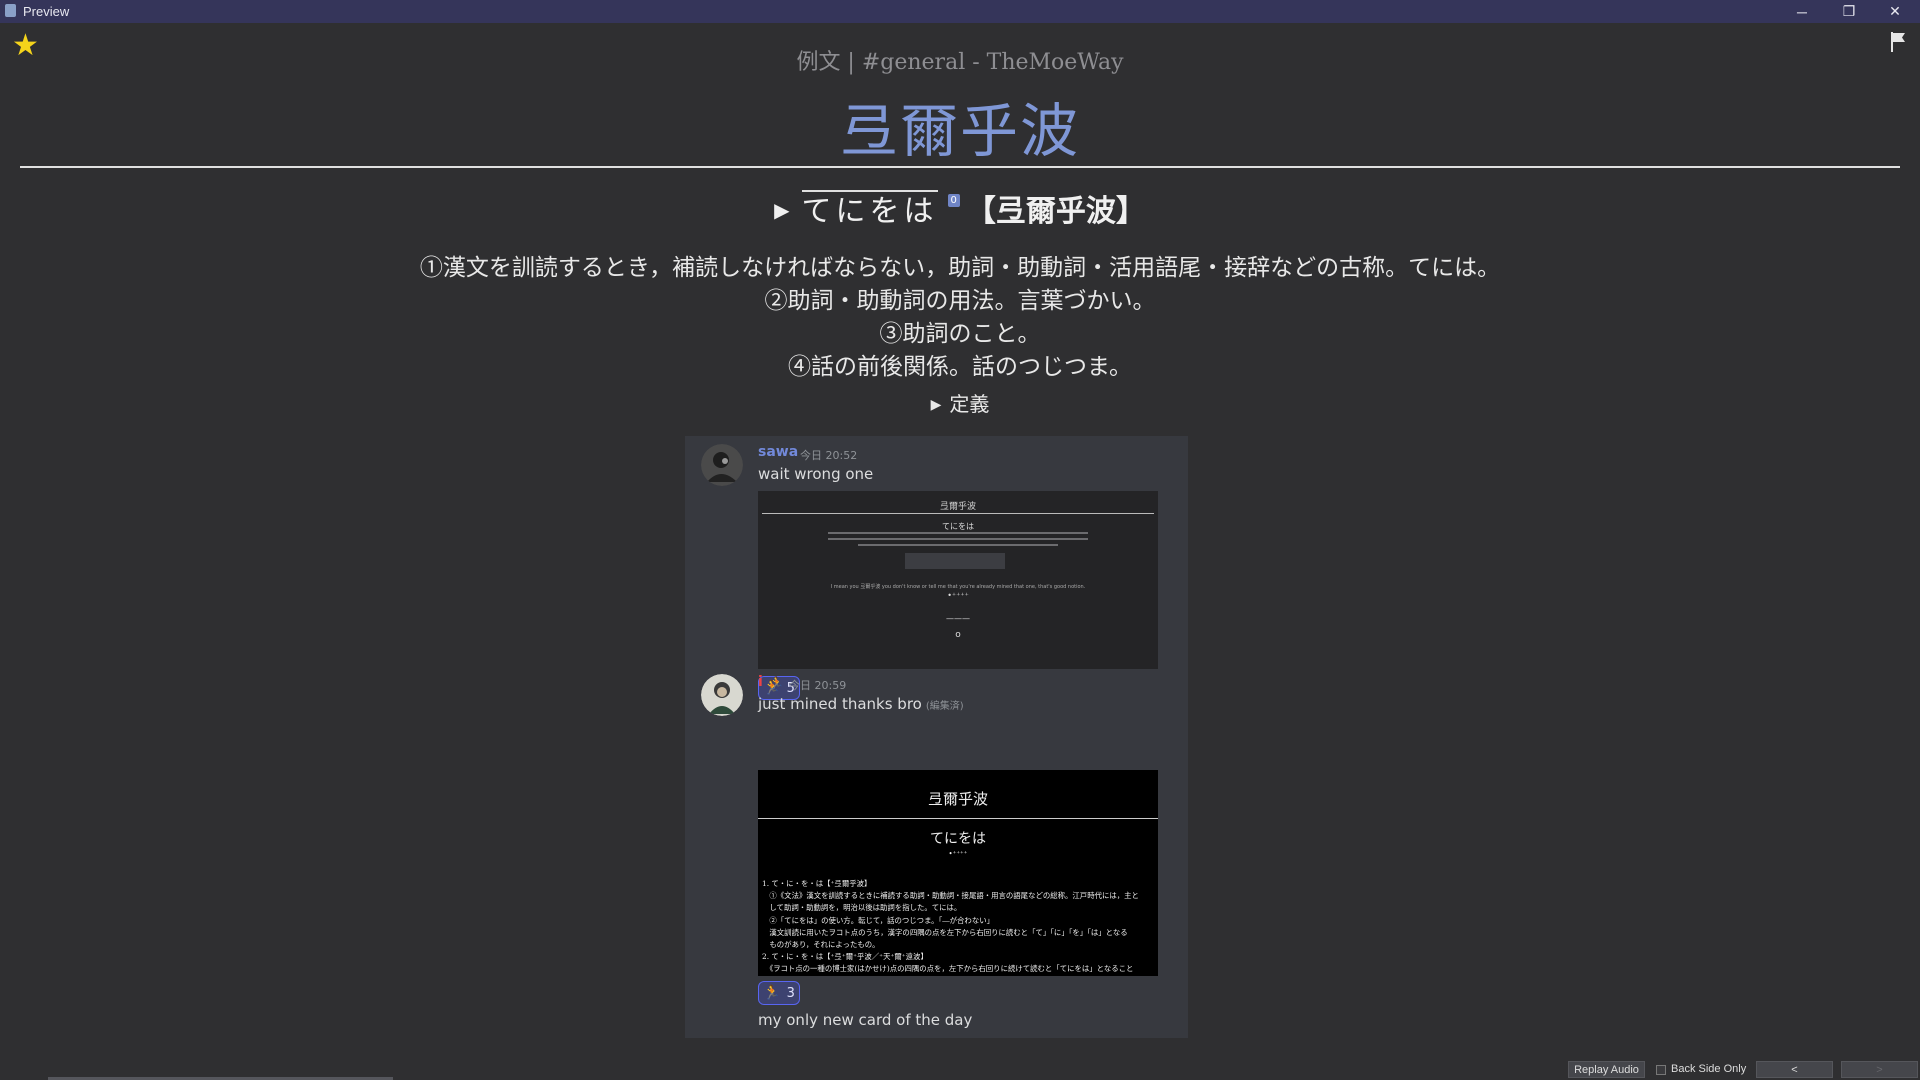  I want to click on definition-line: ③助詞のこと。, so click(960, 334).